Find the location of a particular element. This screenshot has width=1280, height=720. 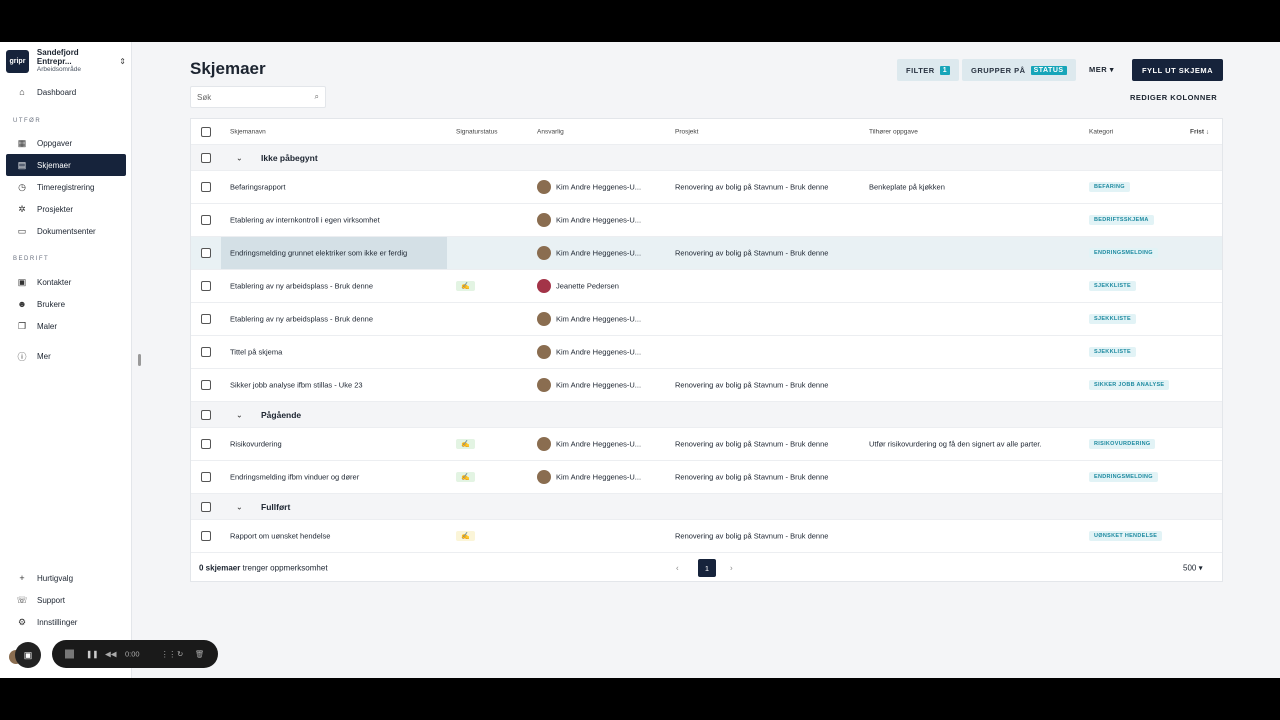

pause-icon: ❚❚ is located at coordinates (92, 654).